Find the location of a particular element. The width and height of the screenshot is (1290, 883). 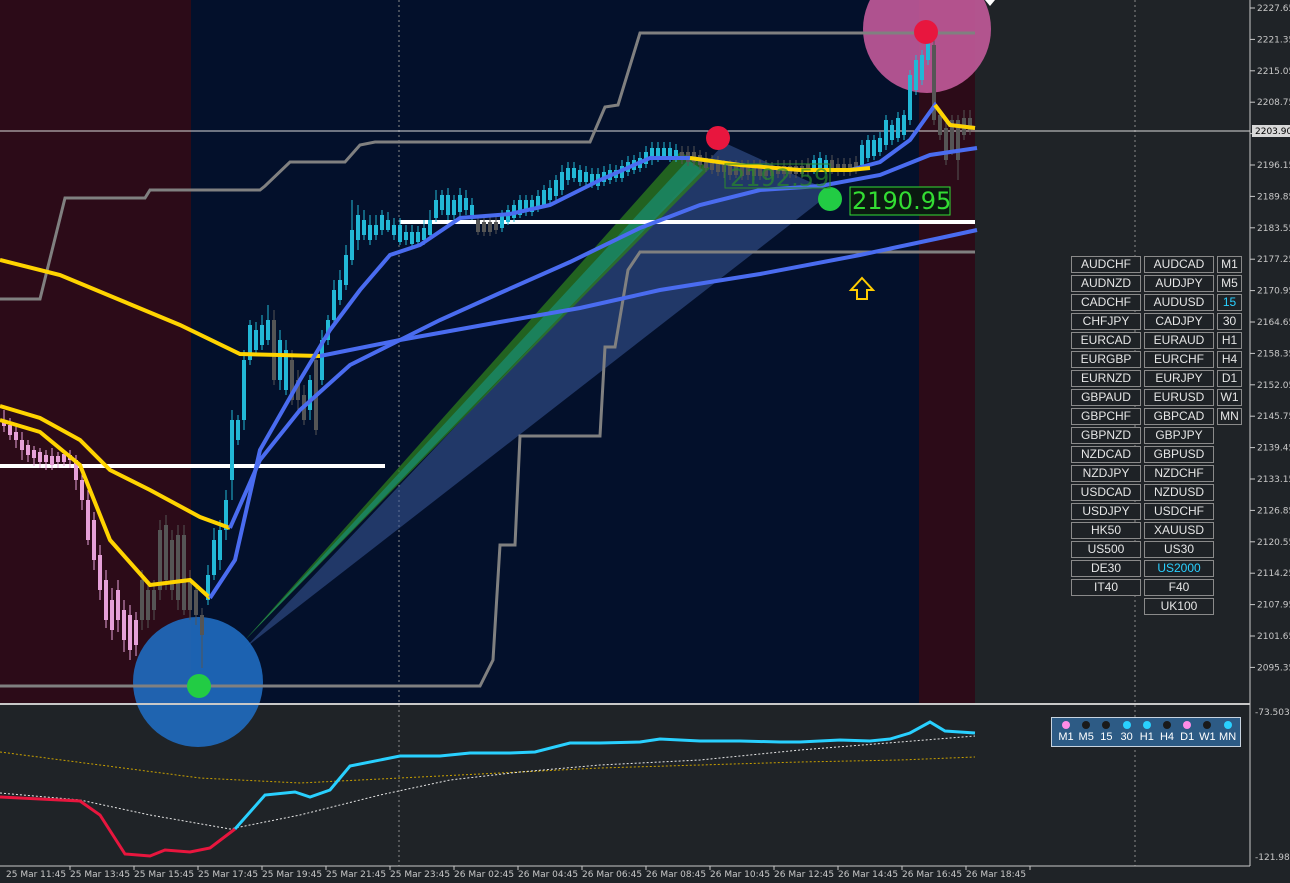

symbol-button-us30: US30 is located at coordinates (1179, 549).